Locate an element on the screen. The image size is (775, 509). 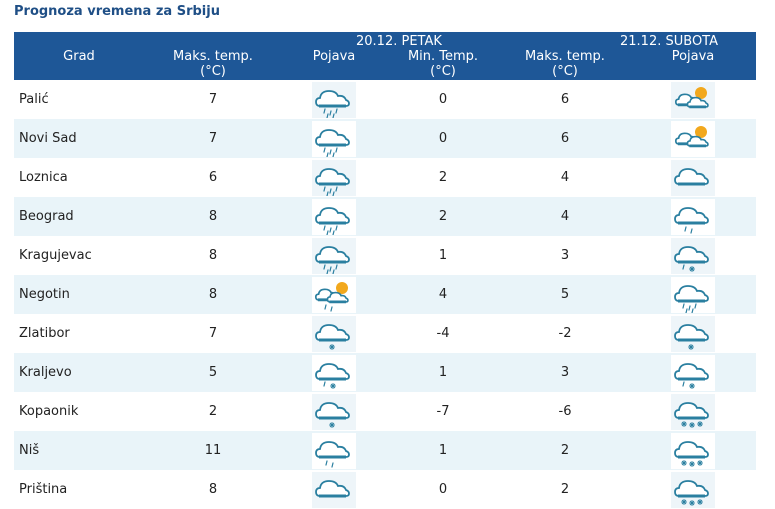
table-row: Loznica 6 2 4 is located at coordinates (385, 177).